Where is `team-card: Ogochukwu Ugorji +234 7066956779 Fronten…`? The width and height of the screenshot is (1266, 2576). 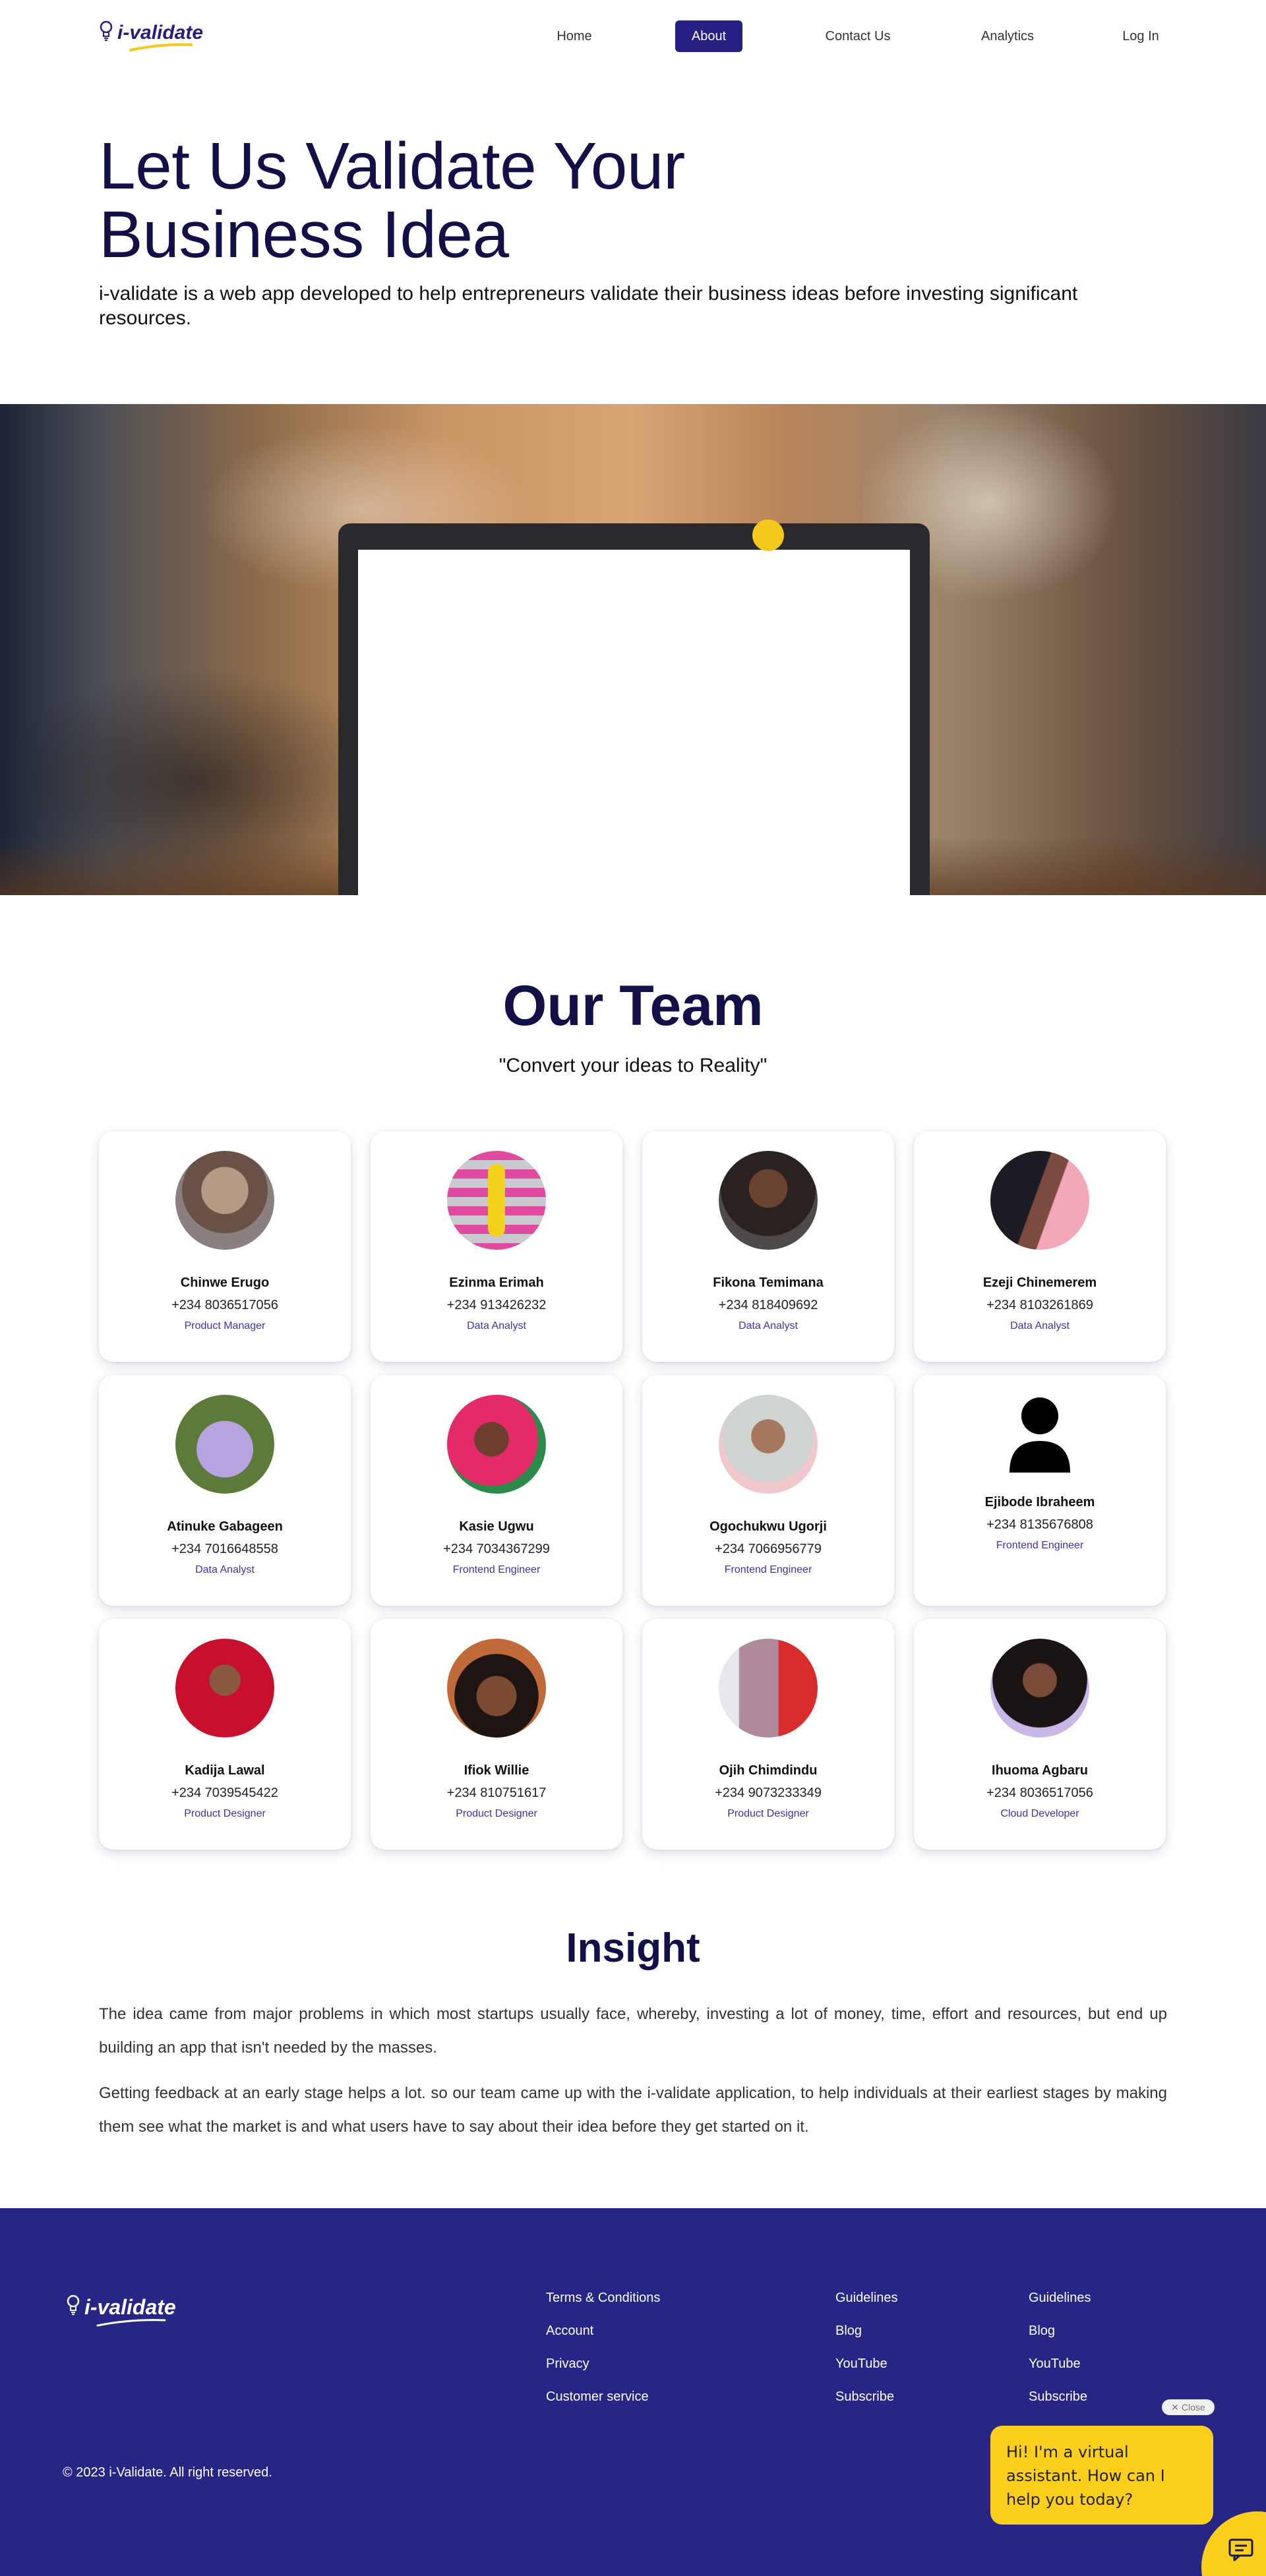
team-card: Ogochukwu Ugorji +234 7066956779 Fronten… is located at coordinates (768, 1490).